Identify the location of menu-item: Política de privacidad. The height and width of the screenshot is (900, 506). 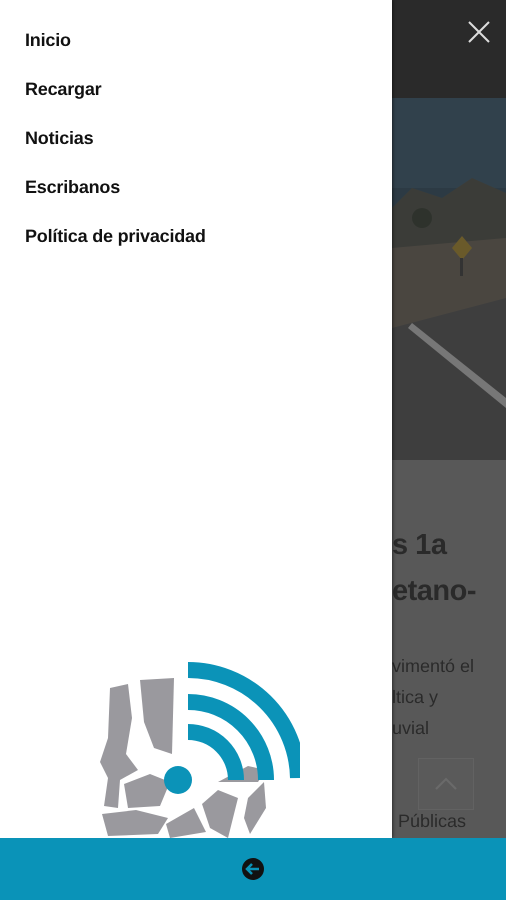
(115, 247).